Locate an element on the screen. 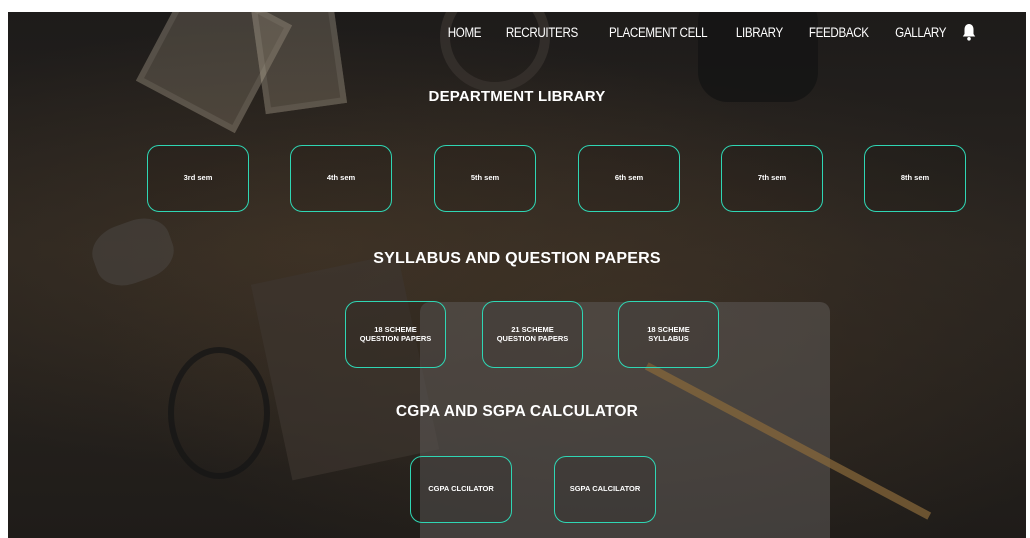 This screenshot has height=538, width=1030. department-library-title: DEPARTMENT LIBRARY is located at coordinates (517, 96).